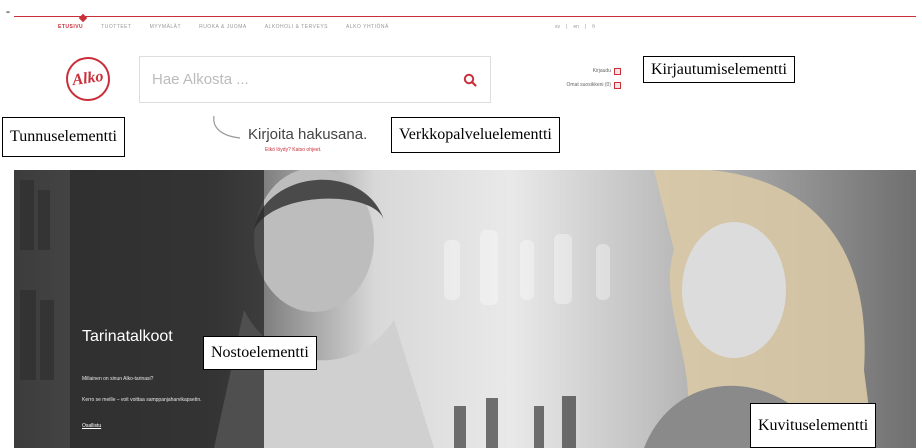  I want to click on search-hint-title: Kirjoita hakusana., so click(308, 134).